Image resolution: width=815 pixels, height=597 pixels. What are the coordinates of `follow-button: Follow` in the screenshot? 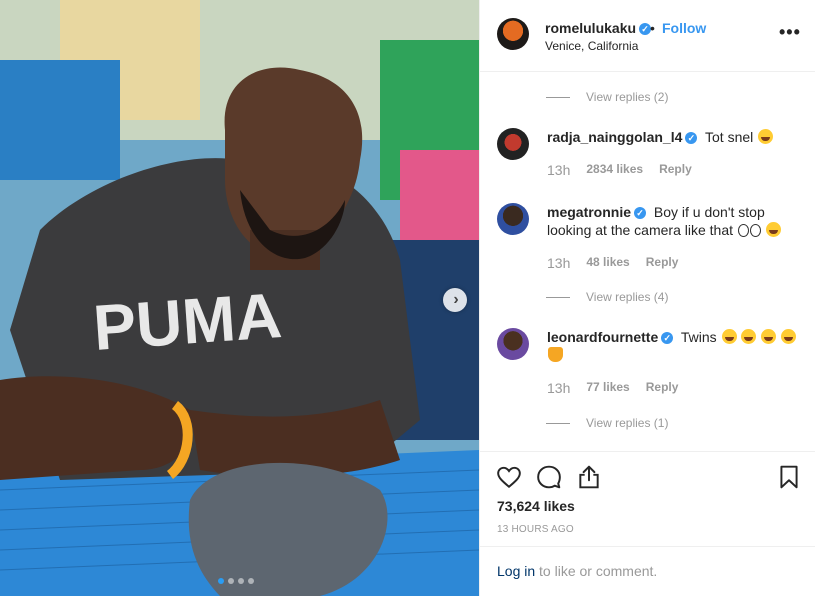 It's located at (684, 28).